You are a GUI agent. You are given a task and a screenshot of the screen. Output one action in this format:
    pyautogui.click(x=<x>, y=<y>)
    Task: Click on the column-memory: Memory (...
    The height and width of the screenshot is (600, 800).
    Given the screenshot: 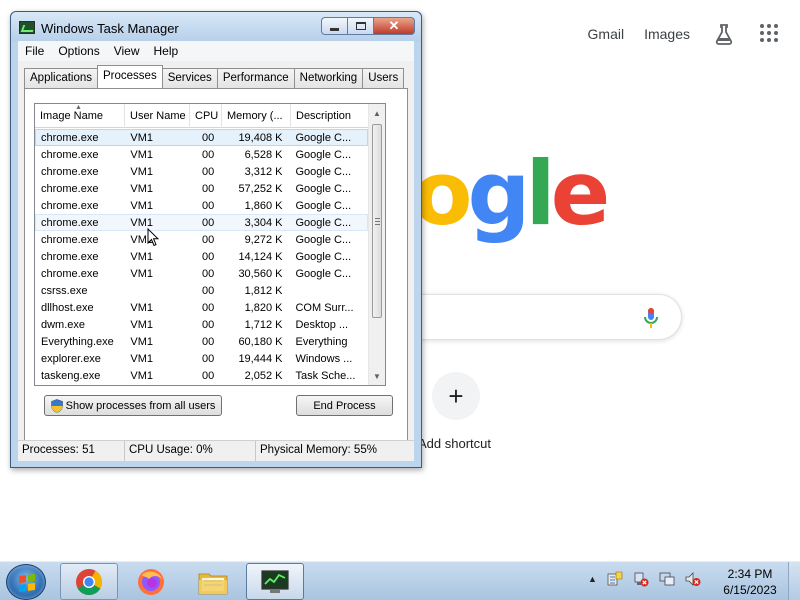 What is the action you would take?
    pyautogui.click(x=256, y=116)
    